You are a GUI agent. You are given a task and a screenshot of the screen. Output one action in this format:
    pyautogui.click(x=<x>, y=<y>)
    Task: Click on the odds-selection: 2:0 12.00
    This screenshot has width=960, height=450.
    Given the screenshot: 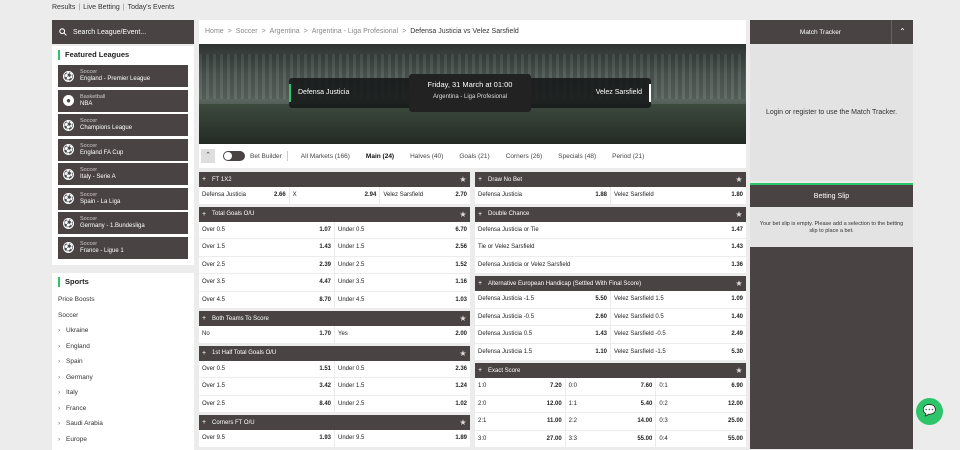 What is the action you would take?
    pyautogui.click(x=520, y=403)
    